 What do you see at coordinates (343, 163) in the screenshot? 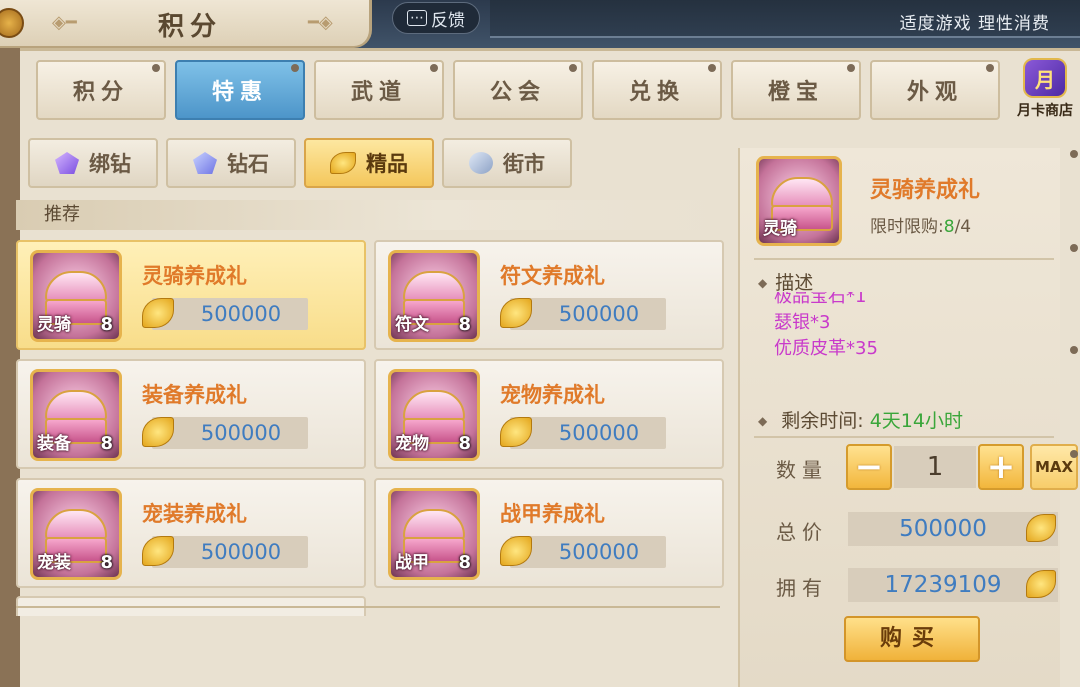
I see `leaf-coin-icon` at bounding box center [343, 163].